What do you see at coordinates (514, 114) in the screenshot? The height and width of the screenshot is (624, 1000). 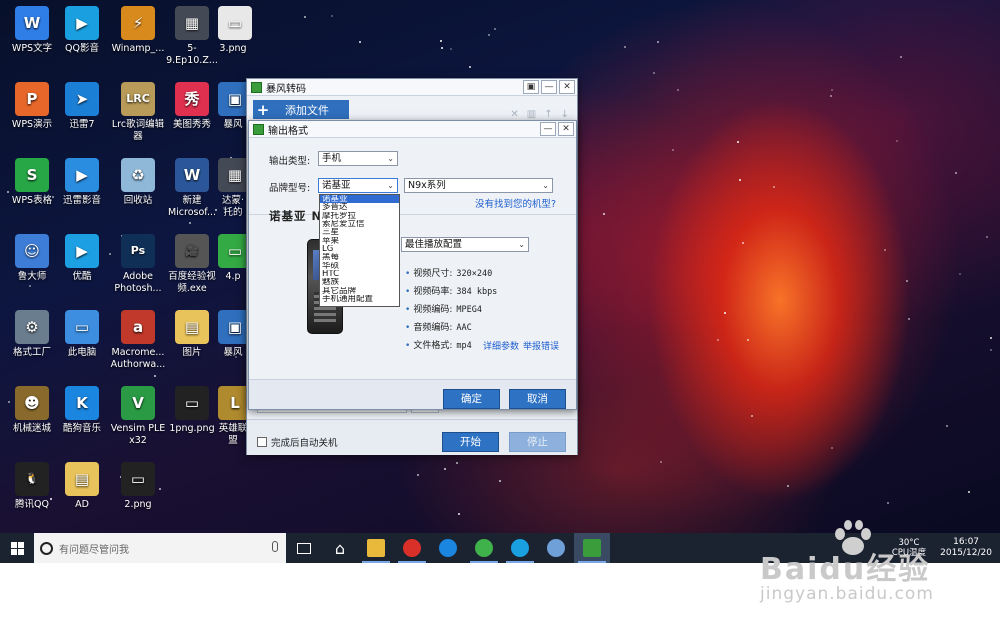 I see `remove-icon: ✕` at bounding box center [514, 114].